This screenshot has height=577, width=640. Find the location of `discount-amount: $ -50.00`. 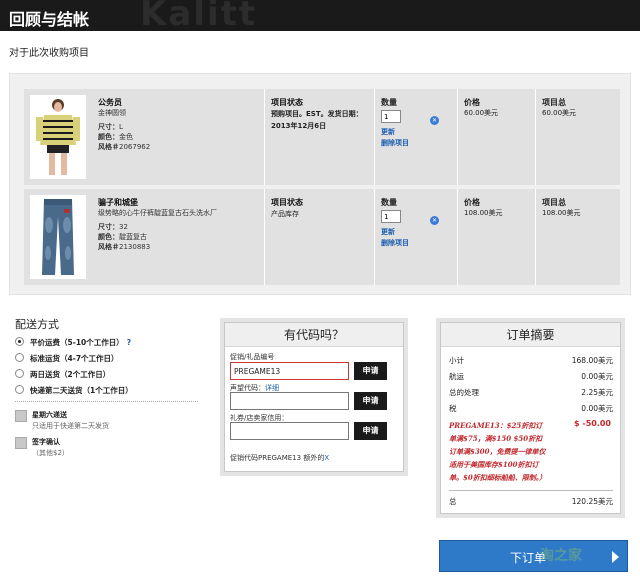

discount-amount: $ -50.00 is located at coordinates (592, 423).